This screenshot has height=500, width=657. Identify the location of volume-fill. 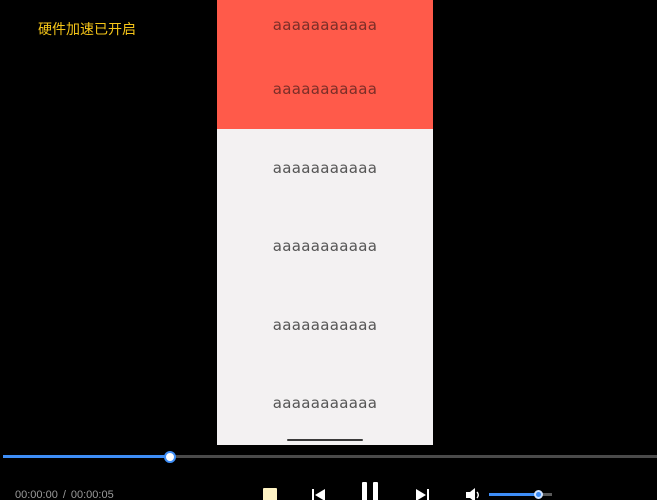
(514, 494).